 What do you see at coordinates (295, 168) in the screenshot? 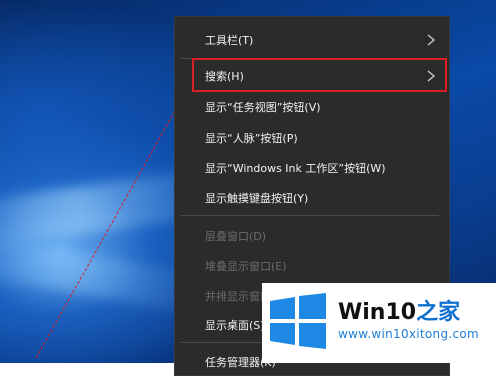
I see `menu-item-windows-ink-label: 显示“Windows Ink 工作区”按钮(W)` at bounding box center [295, 168].